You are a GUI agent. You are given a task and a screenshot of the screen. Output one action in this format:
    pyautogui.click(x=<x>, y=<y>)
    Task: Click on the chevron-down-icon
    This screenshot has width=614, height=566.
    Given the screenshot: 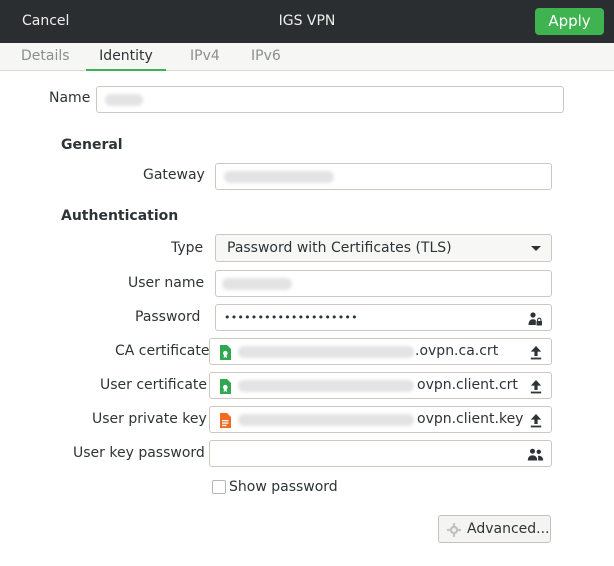 What is the action you would take?
    pyautogui.click(x=536, y=248)
    